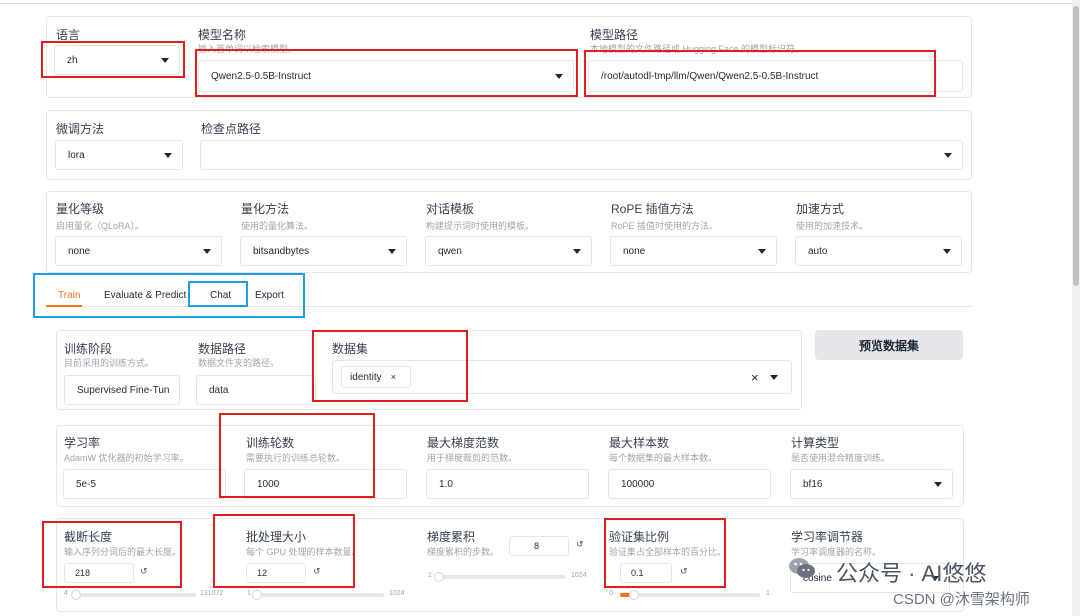 This screenshot has height=616, width=1080. I want to click on template-value: qwen, so click(450, 251).